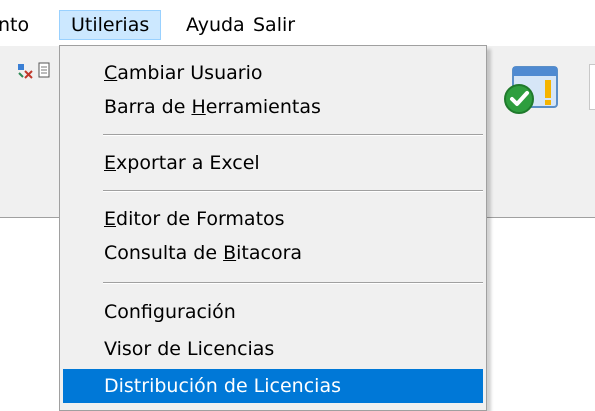 The width and height of the screenshot is (595, 411). I want to click on menuitem-editor-formatos: Editor de Formatos, so click(273, 219).